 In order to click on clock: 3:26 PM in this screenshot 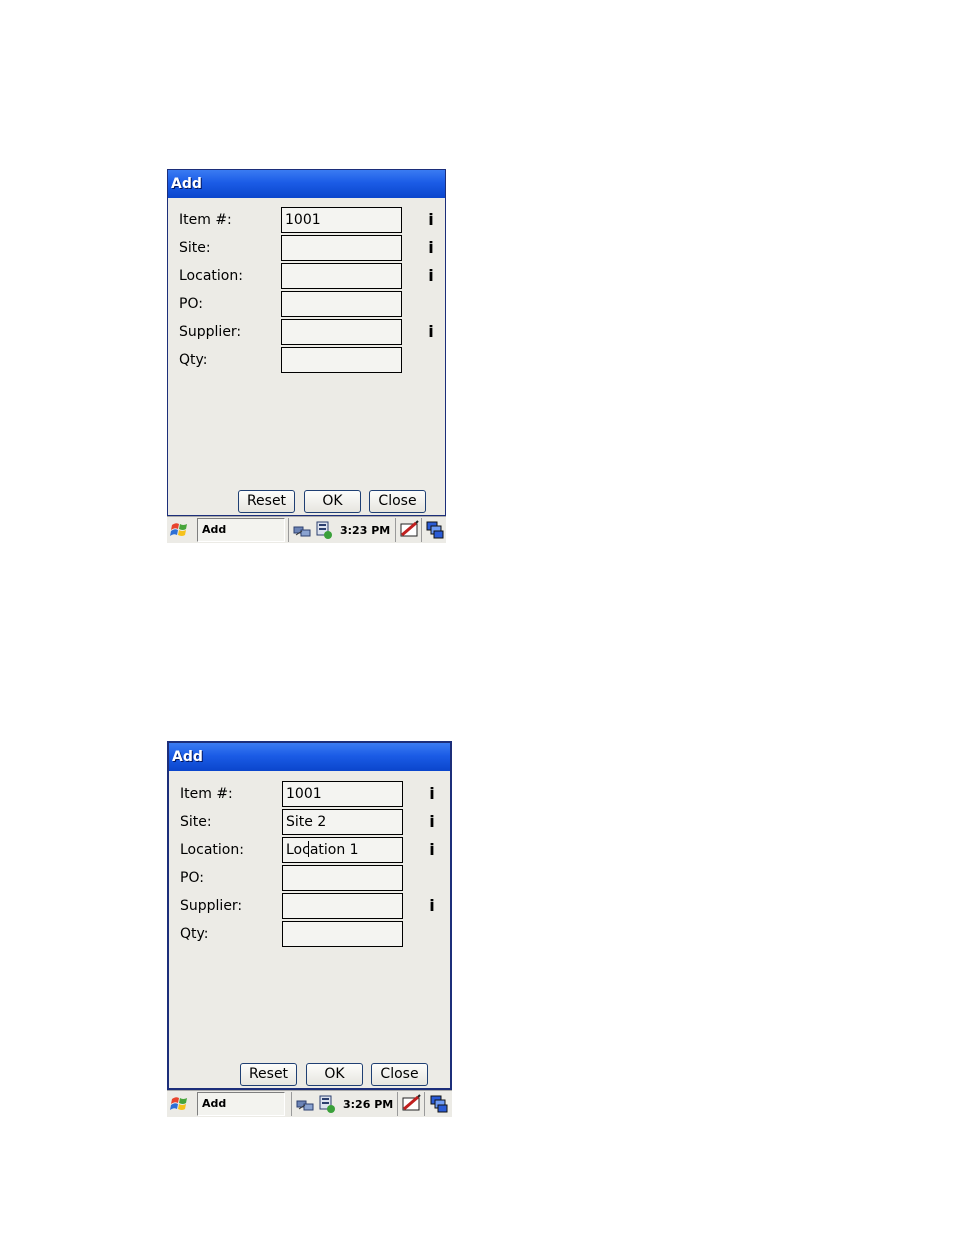, I will do `click(368, 1105)`.